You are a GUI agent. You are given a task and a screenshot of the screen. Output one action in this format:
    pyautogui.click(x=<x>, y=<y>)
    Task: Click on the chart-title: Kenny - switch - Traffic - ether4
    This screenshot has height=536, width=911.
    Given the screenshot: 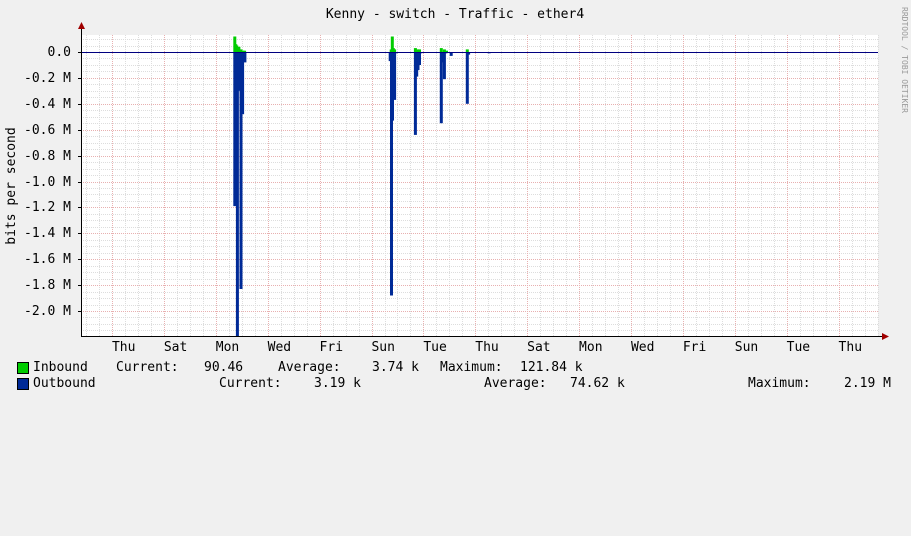 What is the action you would take?
    pyautogui.click(x=455, y=14)
    